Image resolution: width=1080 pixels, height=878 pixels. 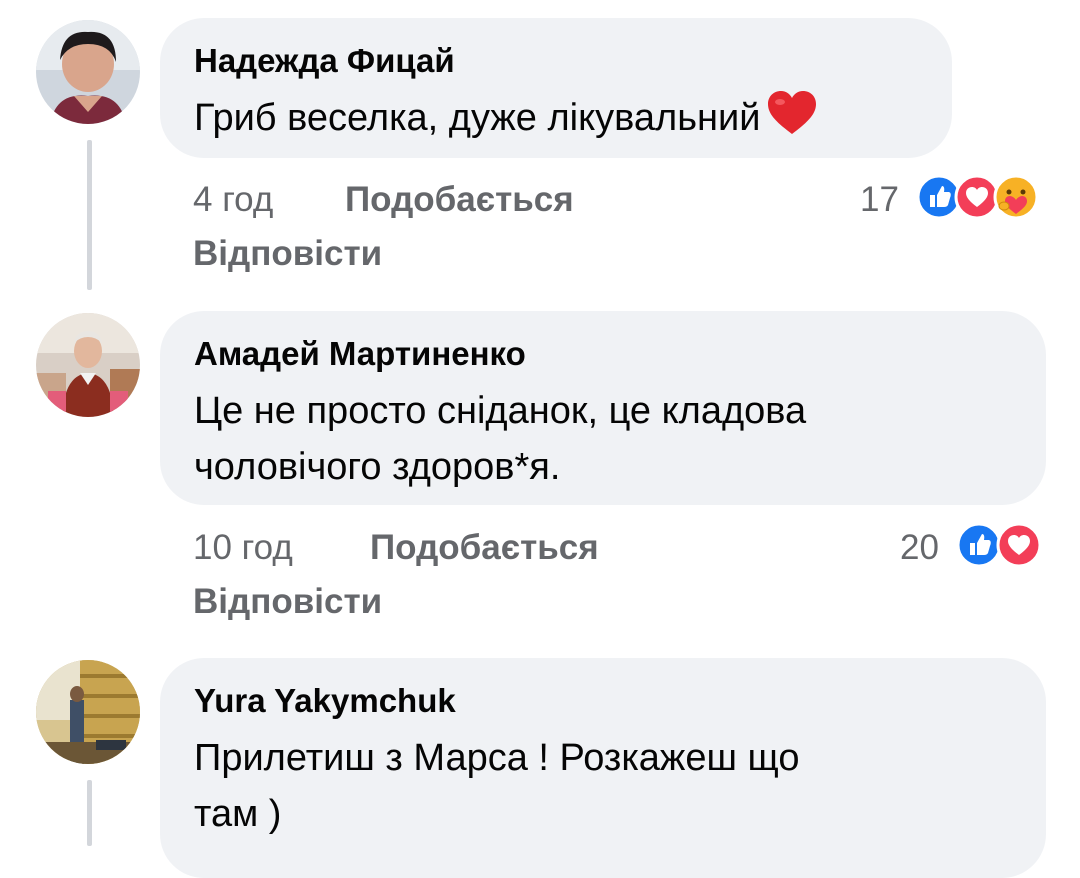 What do you see at coordinates (325, 701) in the screenshot?
I see `comment-author: Yura Yakymchuk` at bounding box center [325, 701].